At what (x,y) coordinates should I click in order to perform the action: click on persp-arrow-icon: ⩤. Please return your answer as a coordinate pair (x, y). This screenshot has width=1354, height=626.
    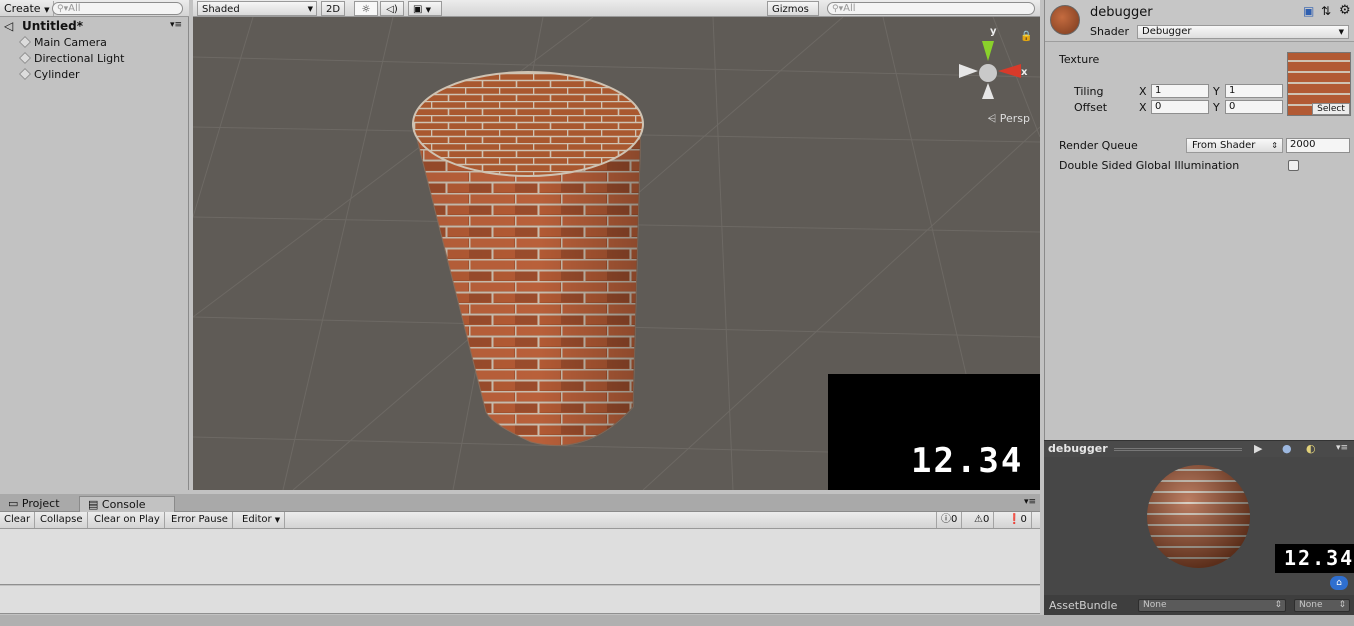
    Looking at the image, I should click on (993, 118).